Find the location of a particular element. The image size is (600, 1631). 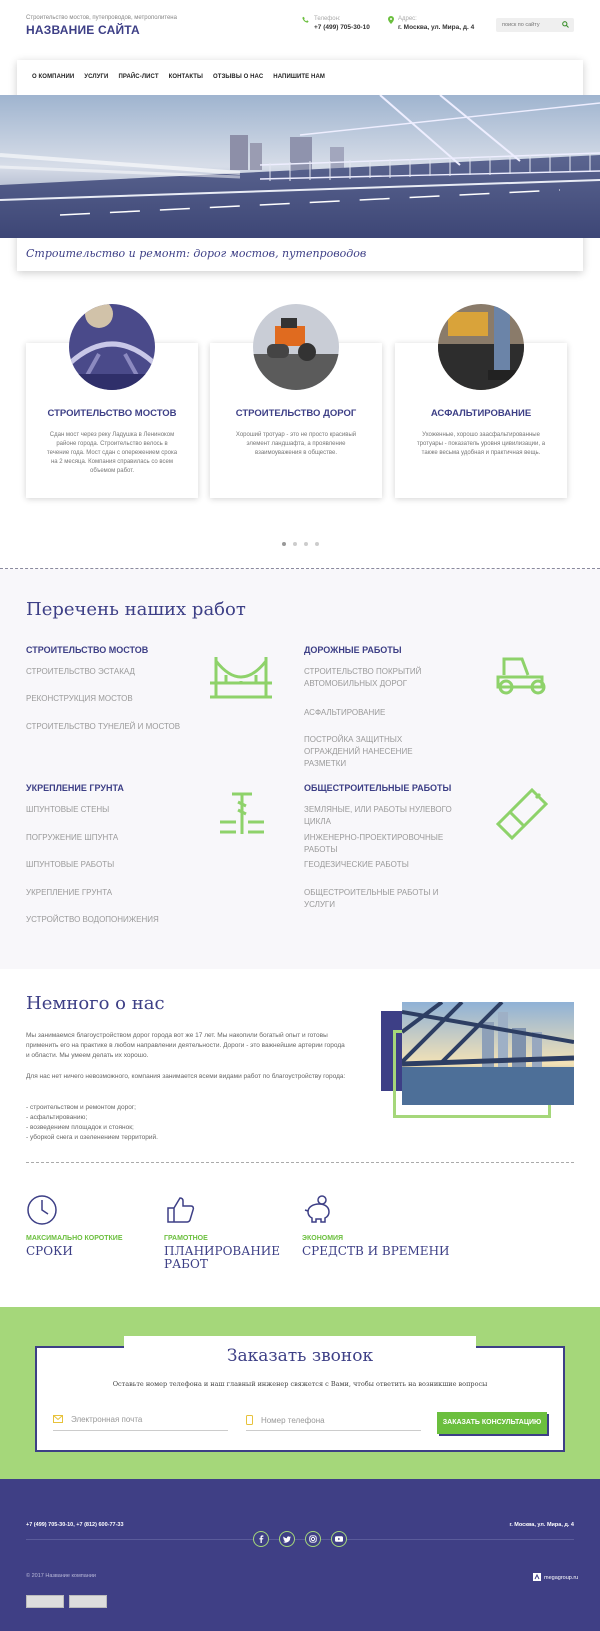

nav-item-pricelist: ПРАЙС-ЛИСТ is located at coordinates (138, 77).